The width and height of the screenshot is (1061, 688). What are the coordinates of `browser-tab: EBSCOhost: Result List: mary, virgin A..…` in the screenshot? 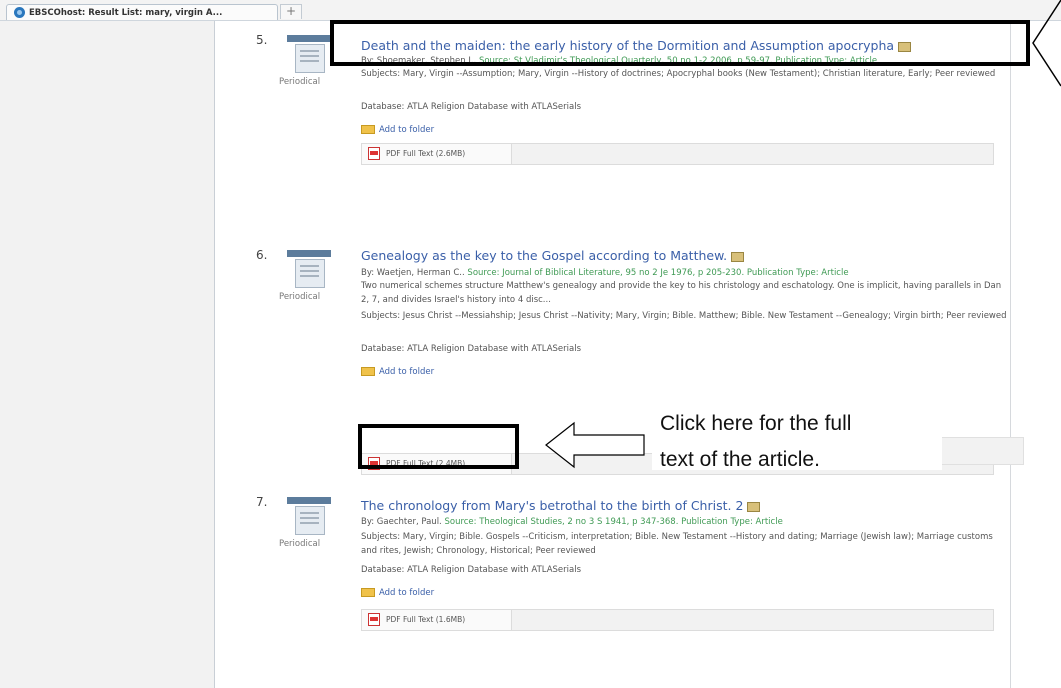 It's located at (142, 12).